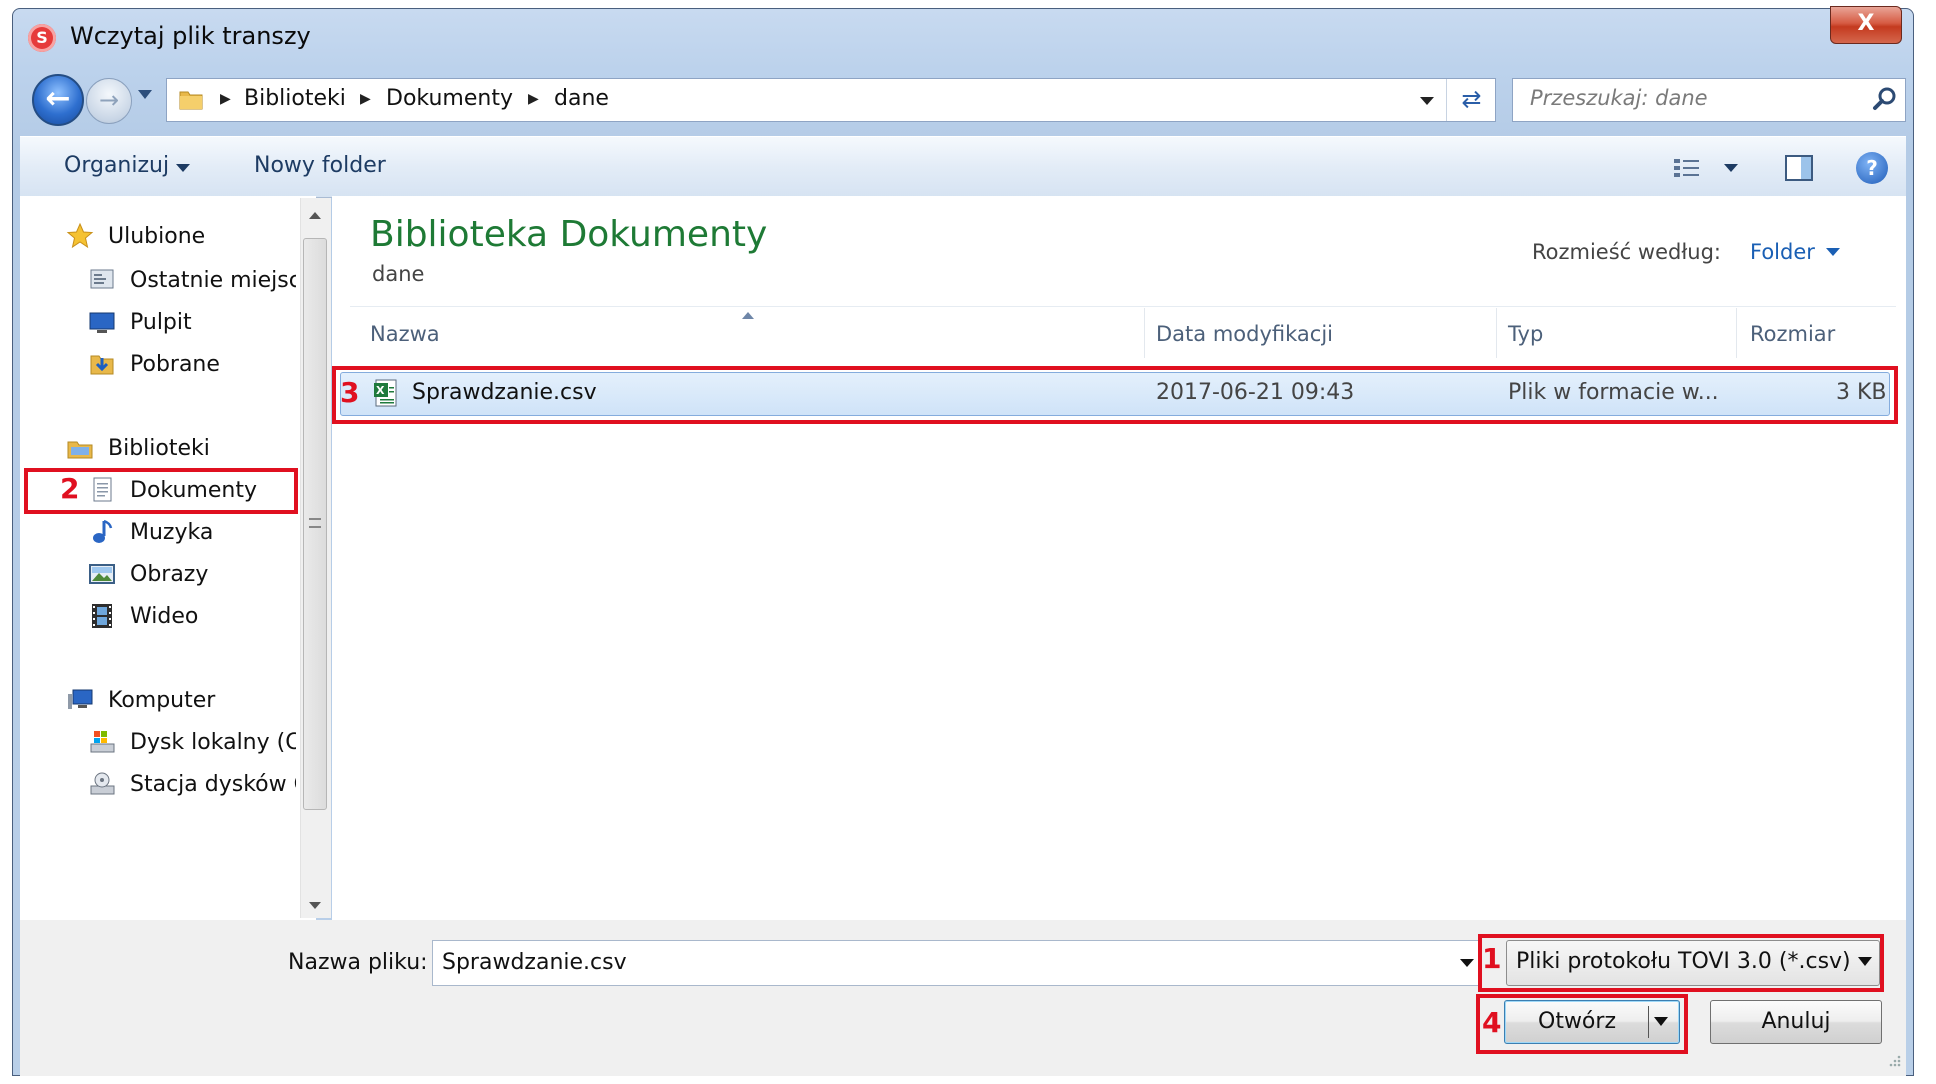 The height and width of the screenshot is (1084, 1936). What do you see at coordinates (102, 742) in the screenshot?
I see `local-disk-icon` at bounding box center [102, 742].